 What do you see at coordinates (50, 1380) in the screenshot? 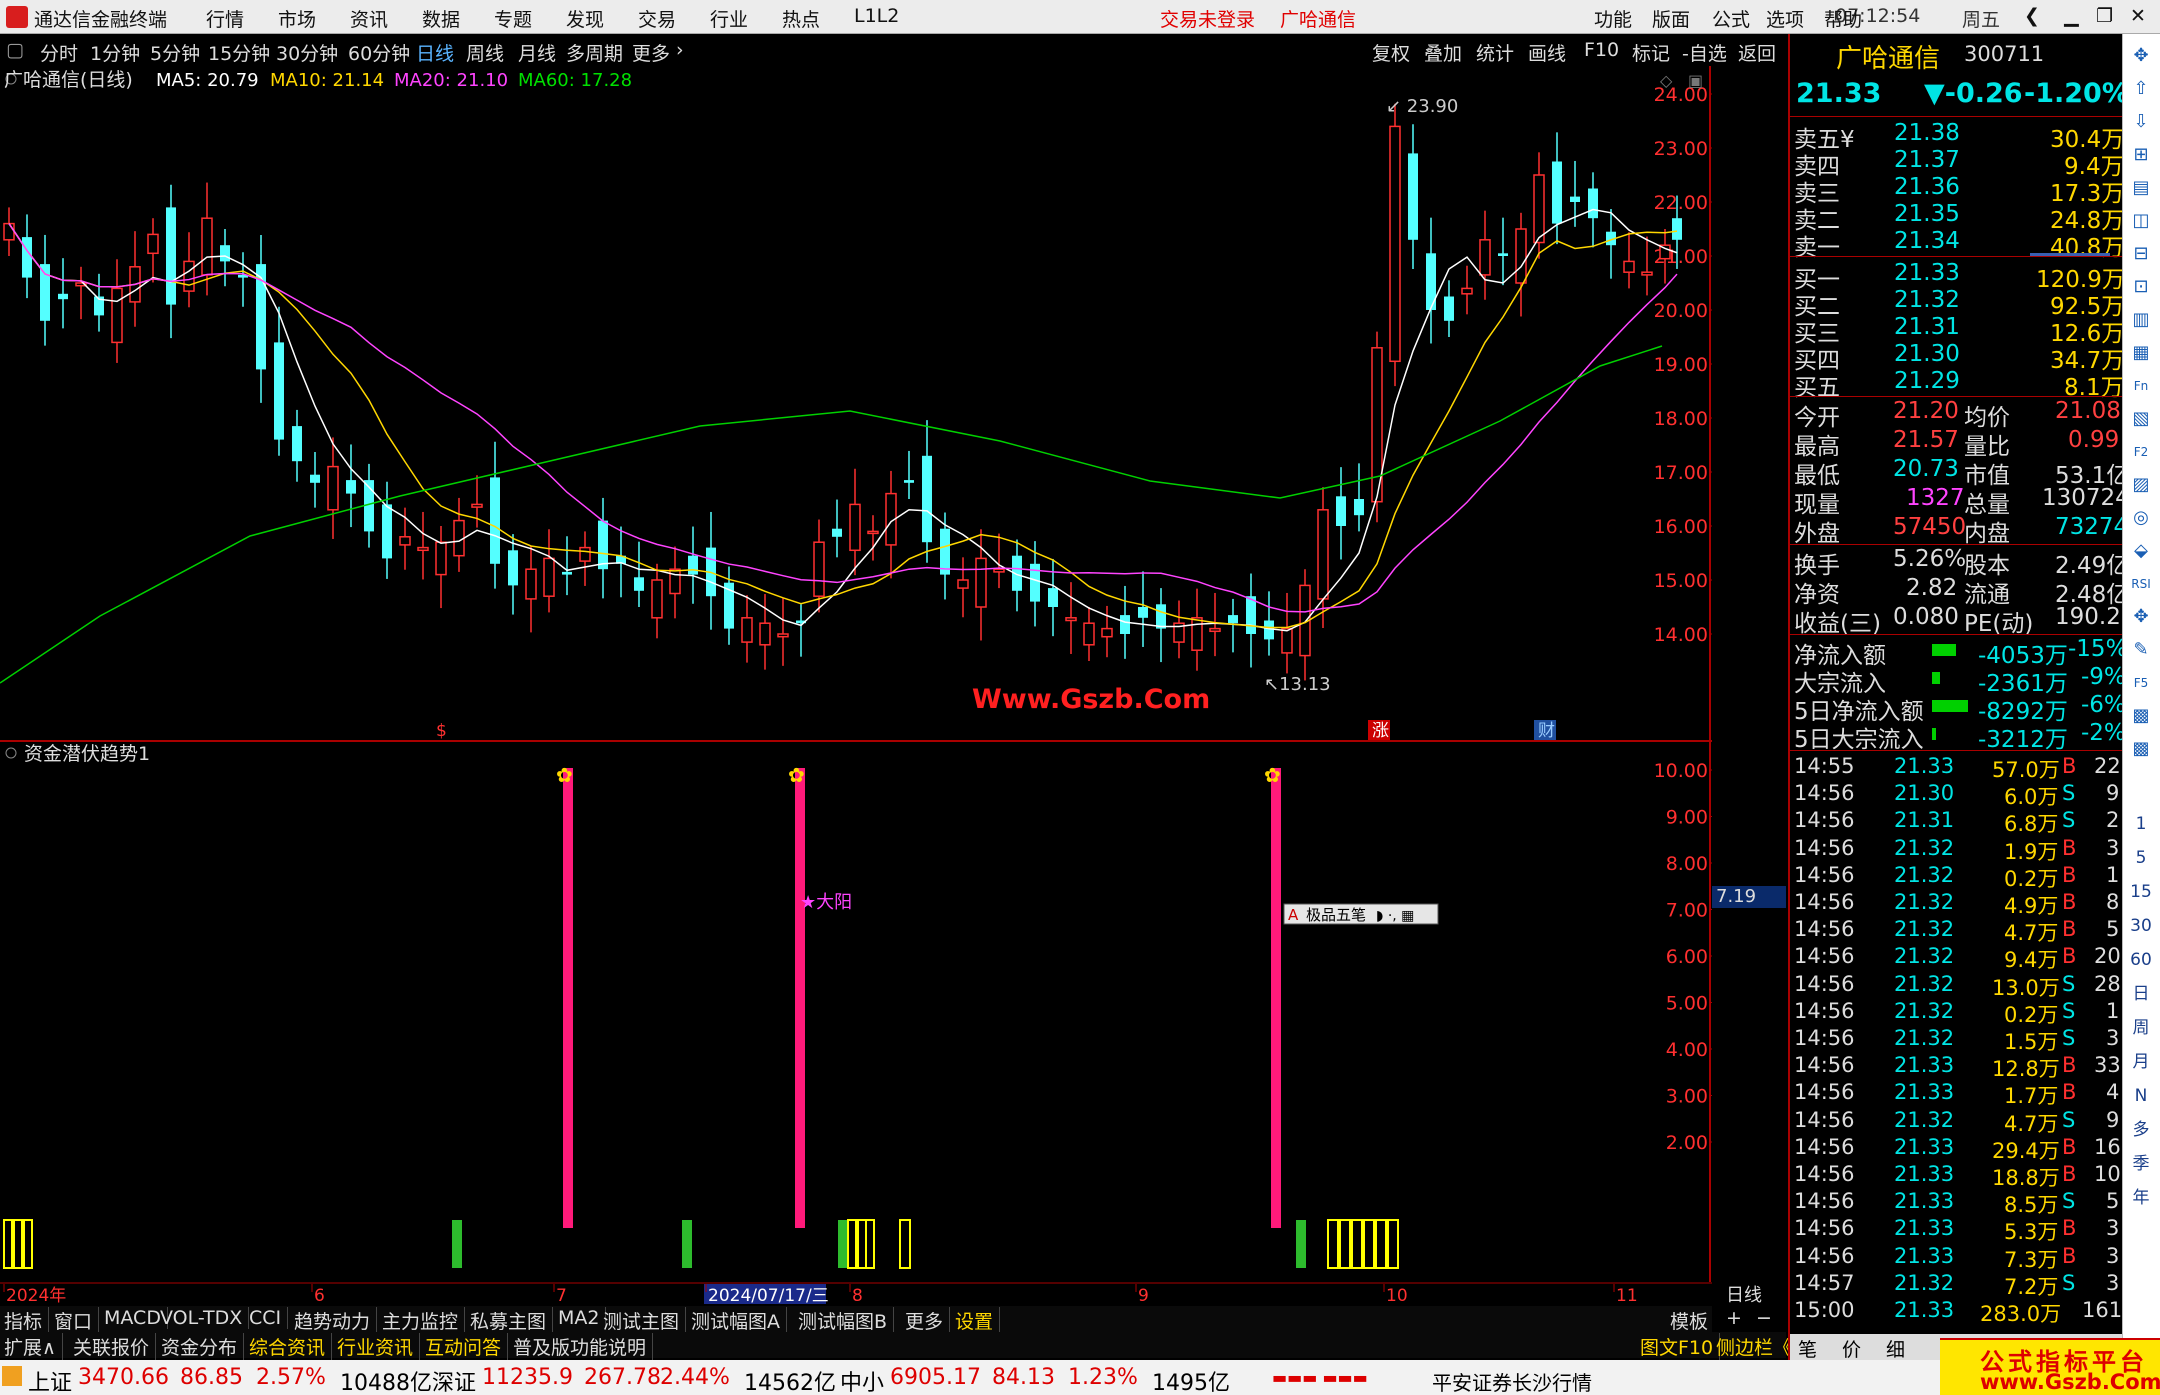
I see `index-label-0: 上证` at bounding box center [50, 1380].